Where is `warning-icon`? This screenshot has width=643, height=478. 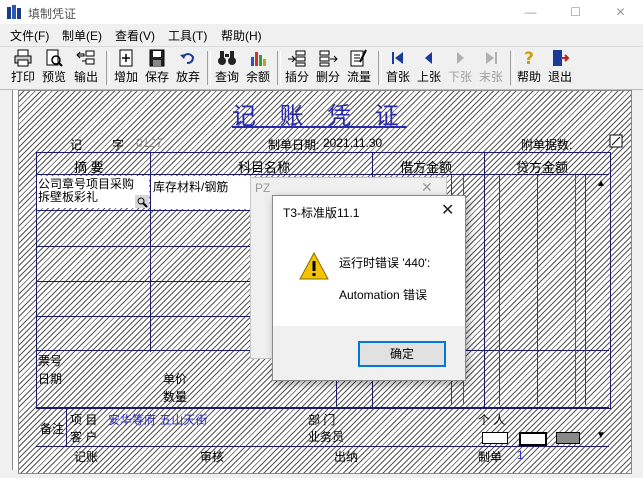
warning-icon is located at coordinates (314, 266).